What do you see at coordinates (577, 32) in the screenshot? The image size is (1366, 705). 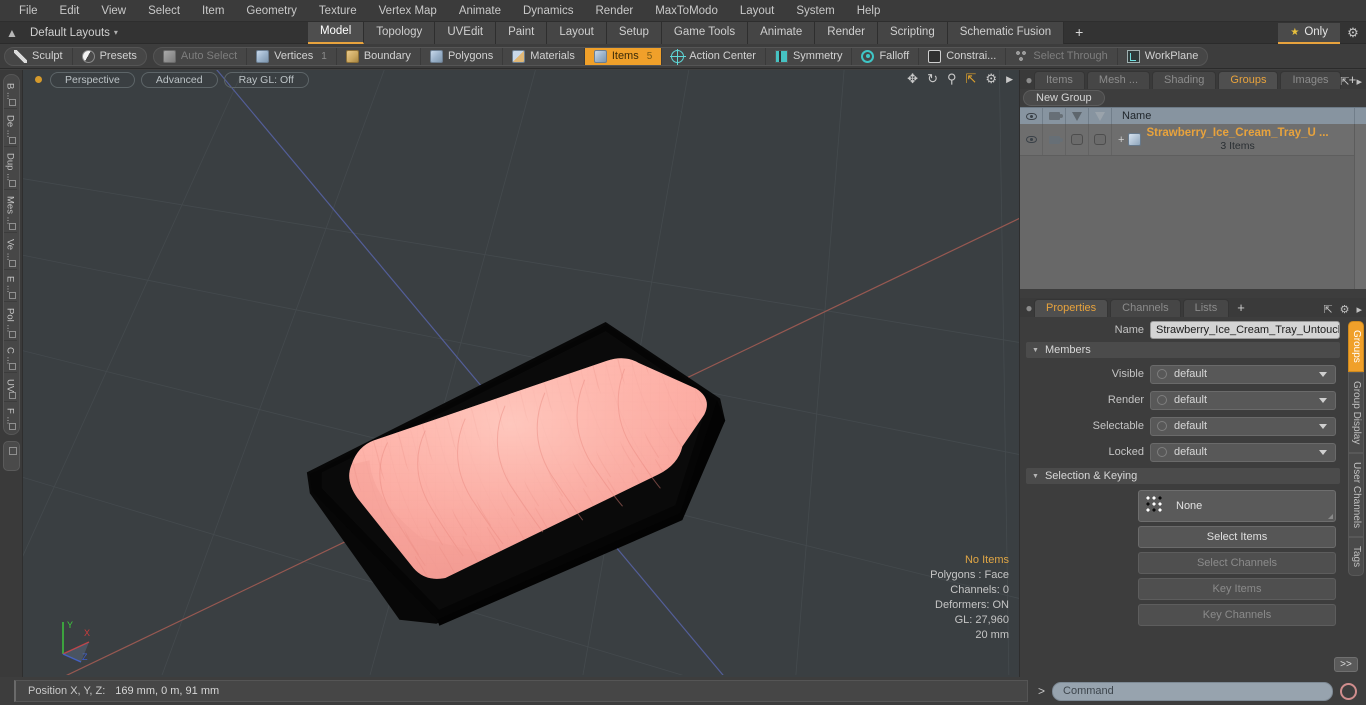 I see `tab-layout: Layout` at bounding box center [577, 32].